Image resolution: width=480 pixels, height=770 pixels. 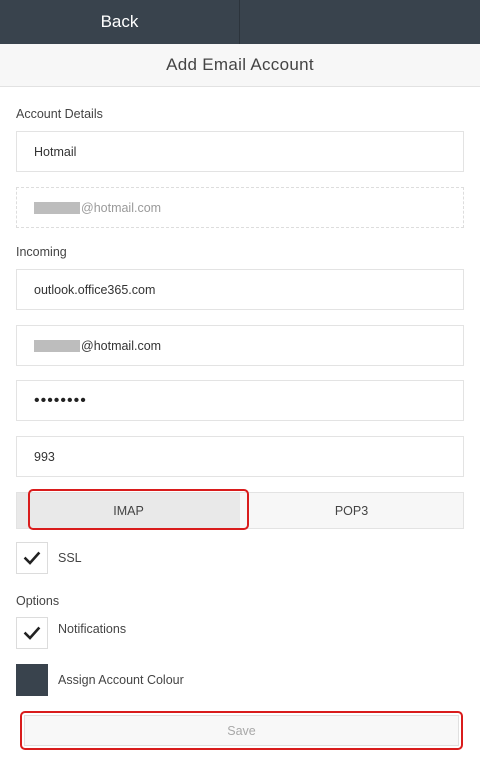 I want to click on password-value: ••••••••, so click(x=60, y=400).